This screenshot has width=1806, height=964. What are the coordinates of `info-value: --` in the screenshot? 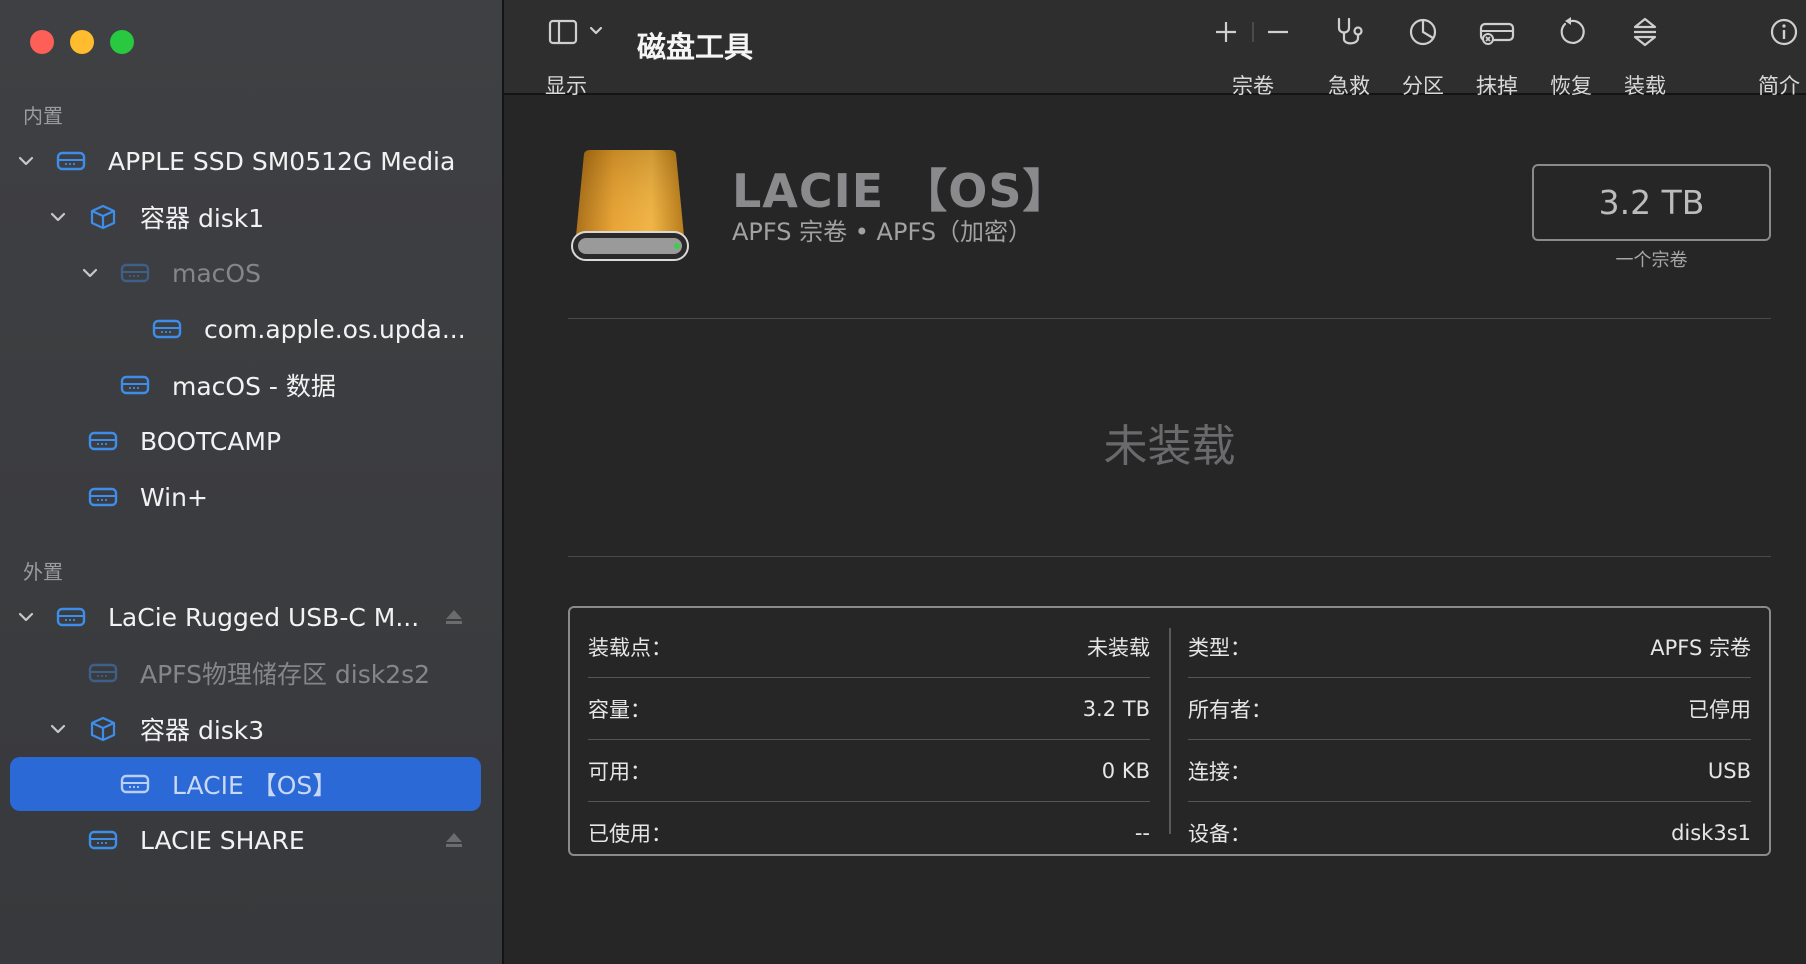 It's located at (1142, 833).